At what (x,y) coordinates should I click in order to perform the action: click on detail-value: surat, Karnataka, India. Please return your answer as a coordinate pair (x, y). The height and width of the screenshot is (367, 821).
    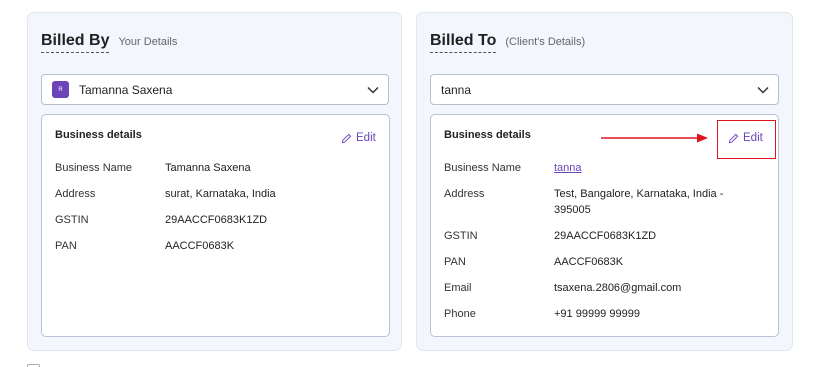
    Looking at the image, I should click on (220, 194).